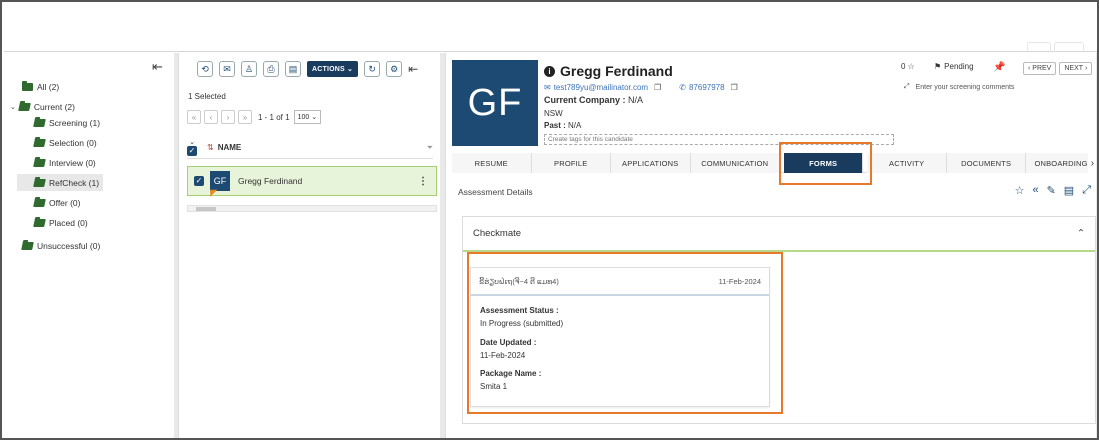  I want to click on star-icon: ☆, so click(910, 66).